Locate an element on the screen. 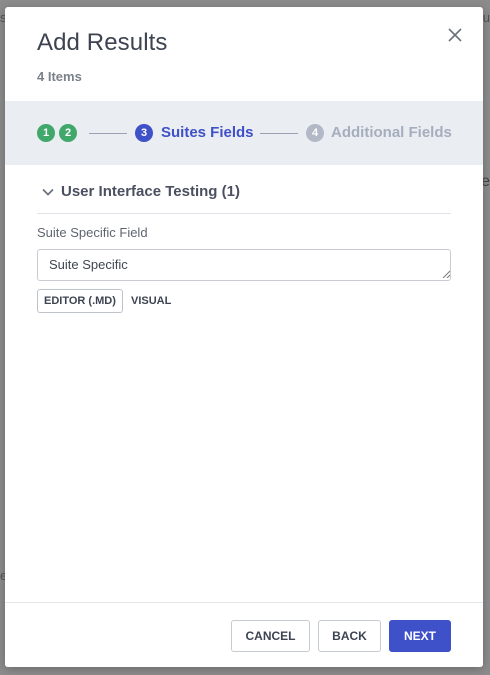  suite-section-header: User Interface Testing (1) is located at coordinates (244, 196).